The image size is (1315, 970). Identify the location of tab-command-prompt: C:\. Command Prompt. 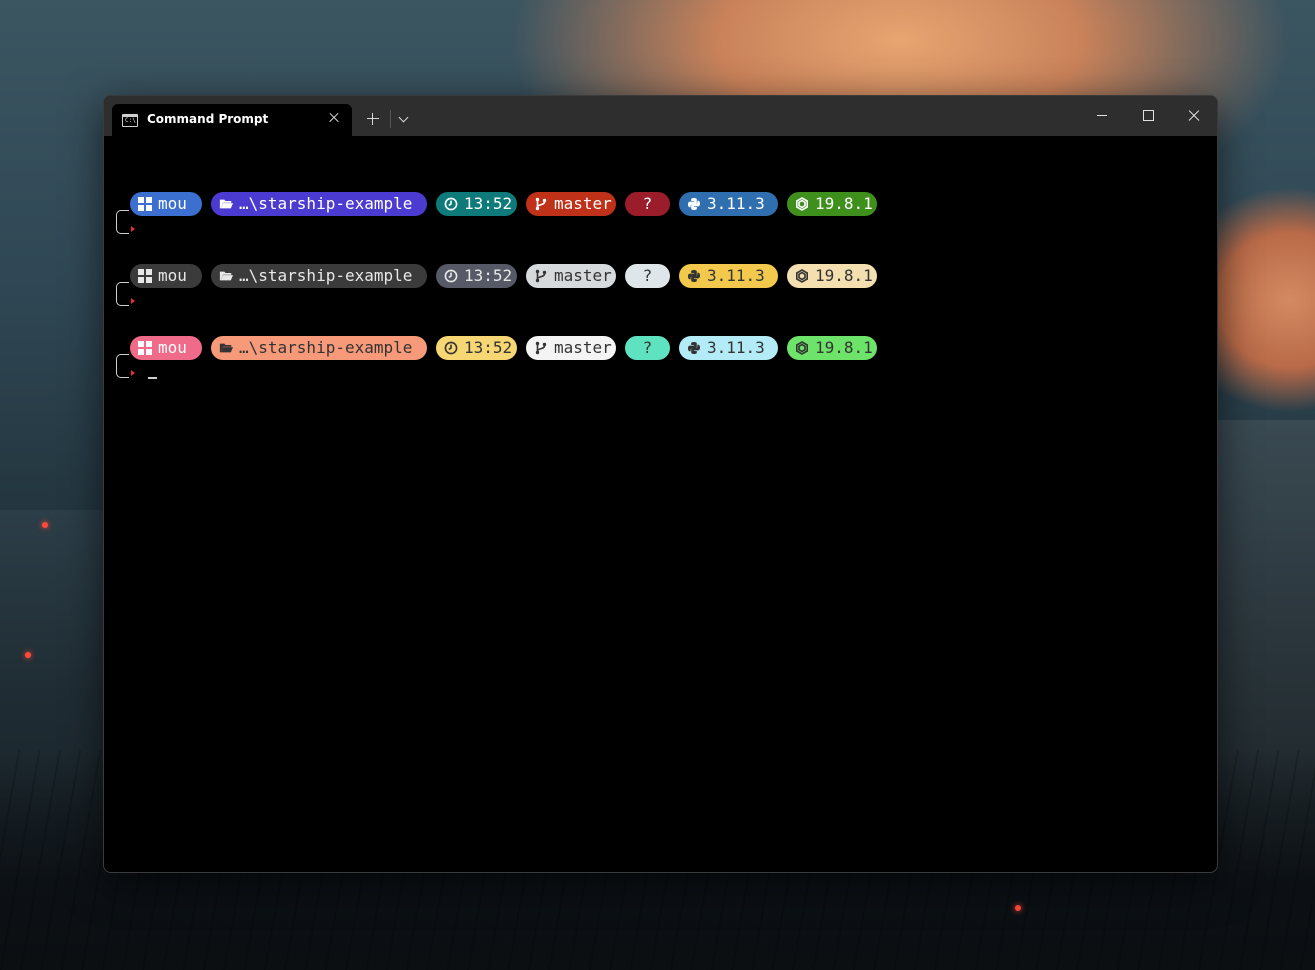
(232, 120).